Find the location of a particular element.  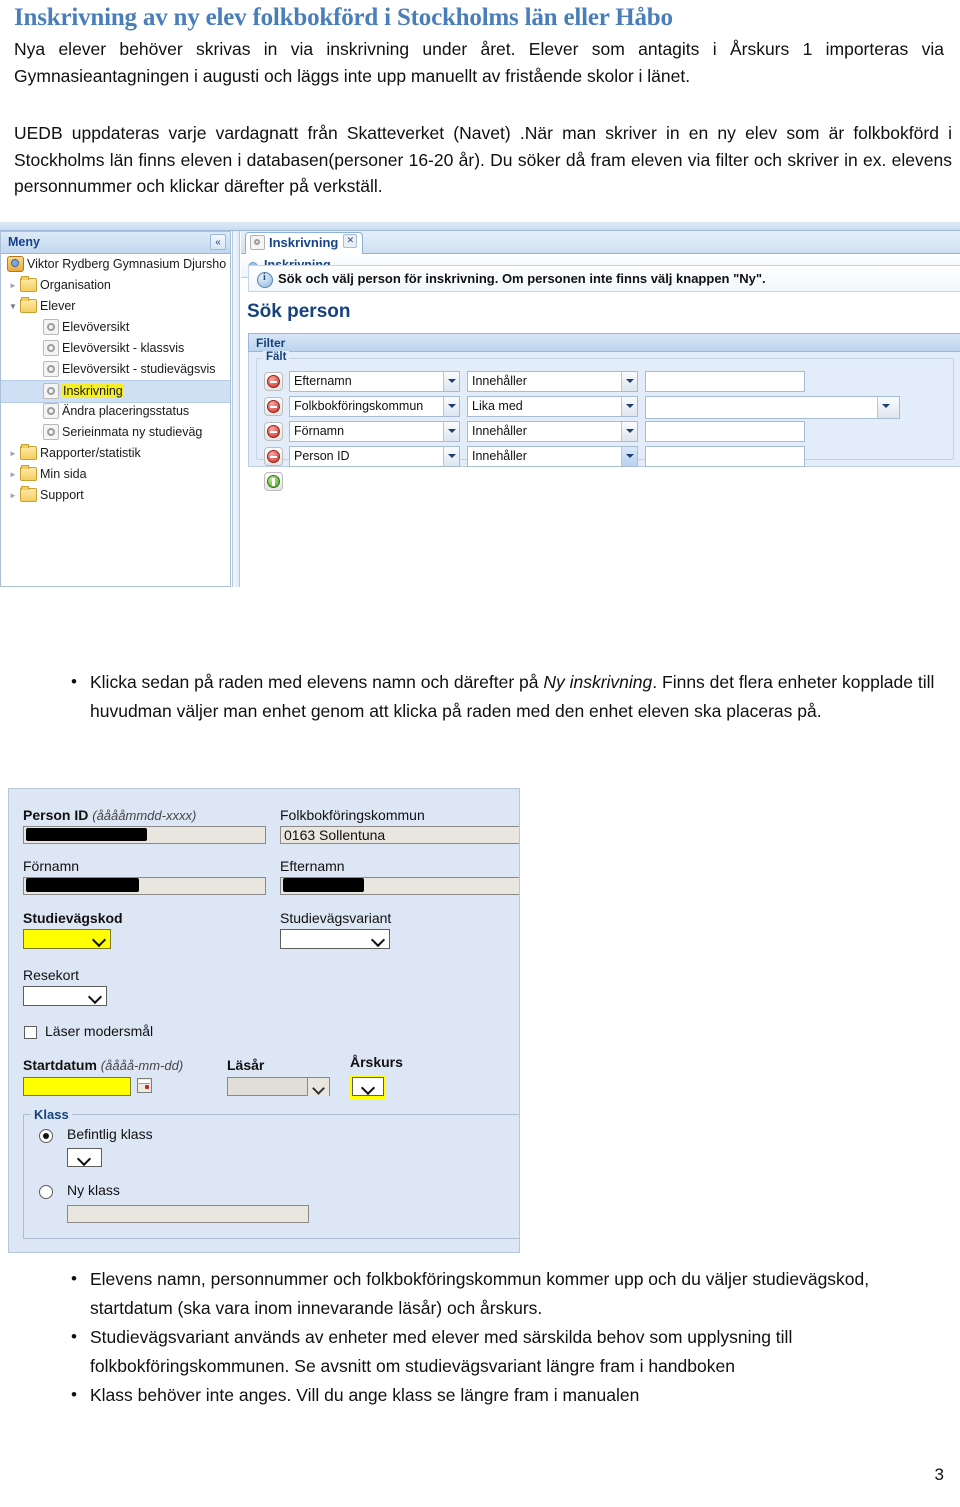

menu-item-inskrivning: Inskrivning is located at coordinates (115, 391).